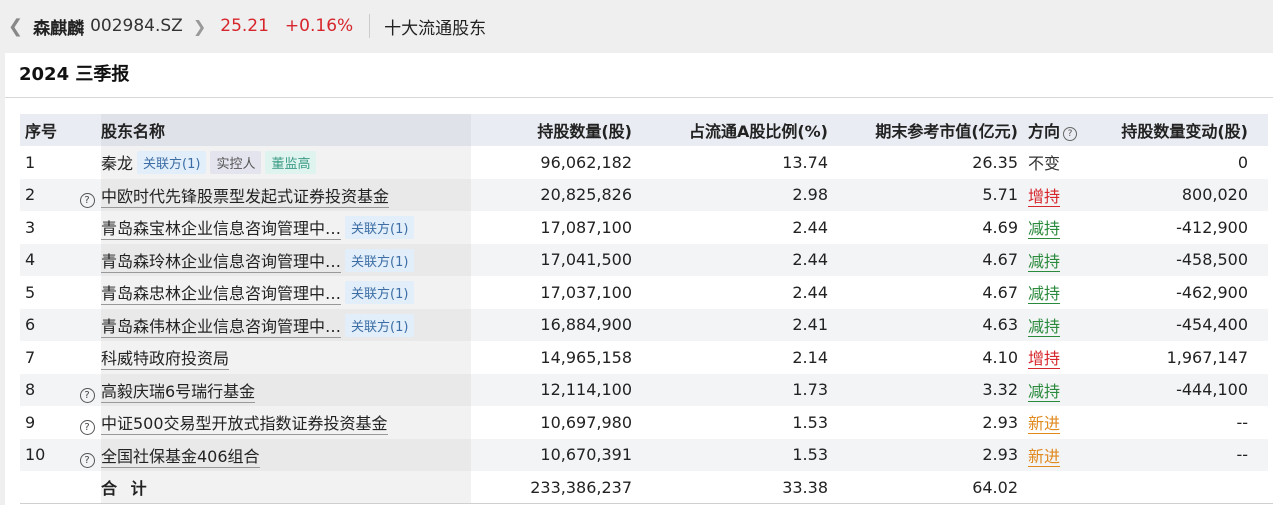  I want to click on rank-cell: 4, so click(46, 259).